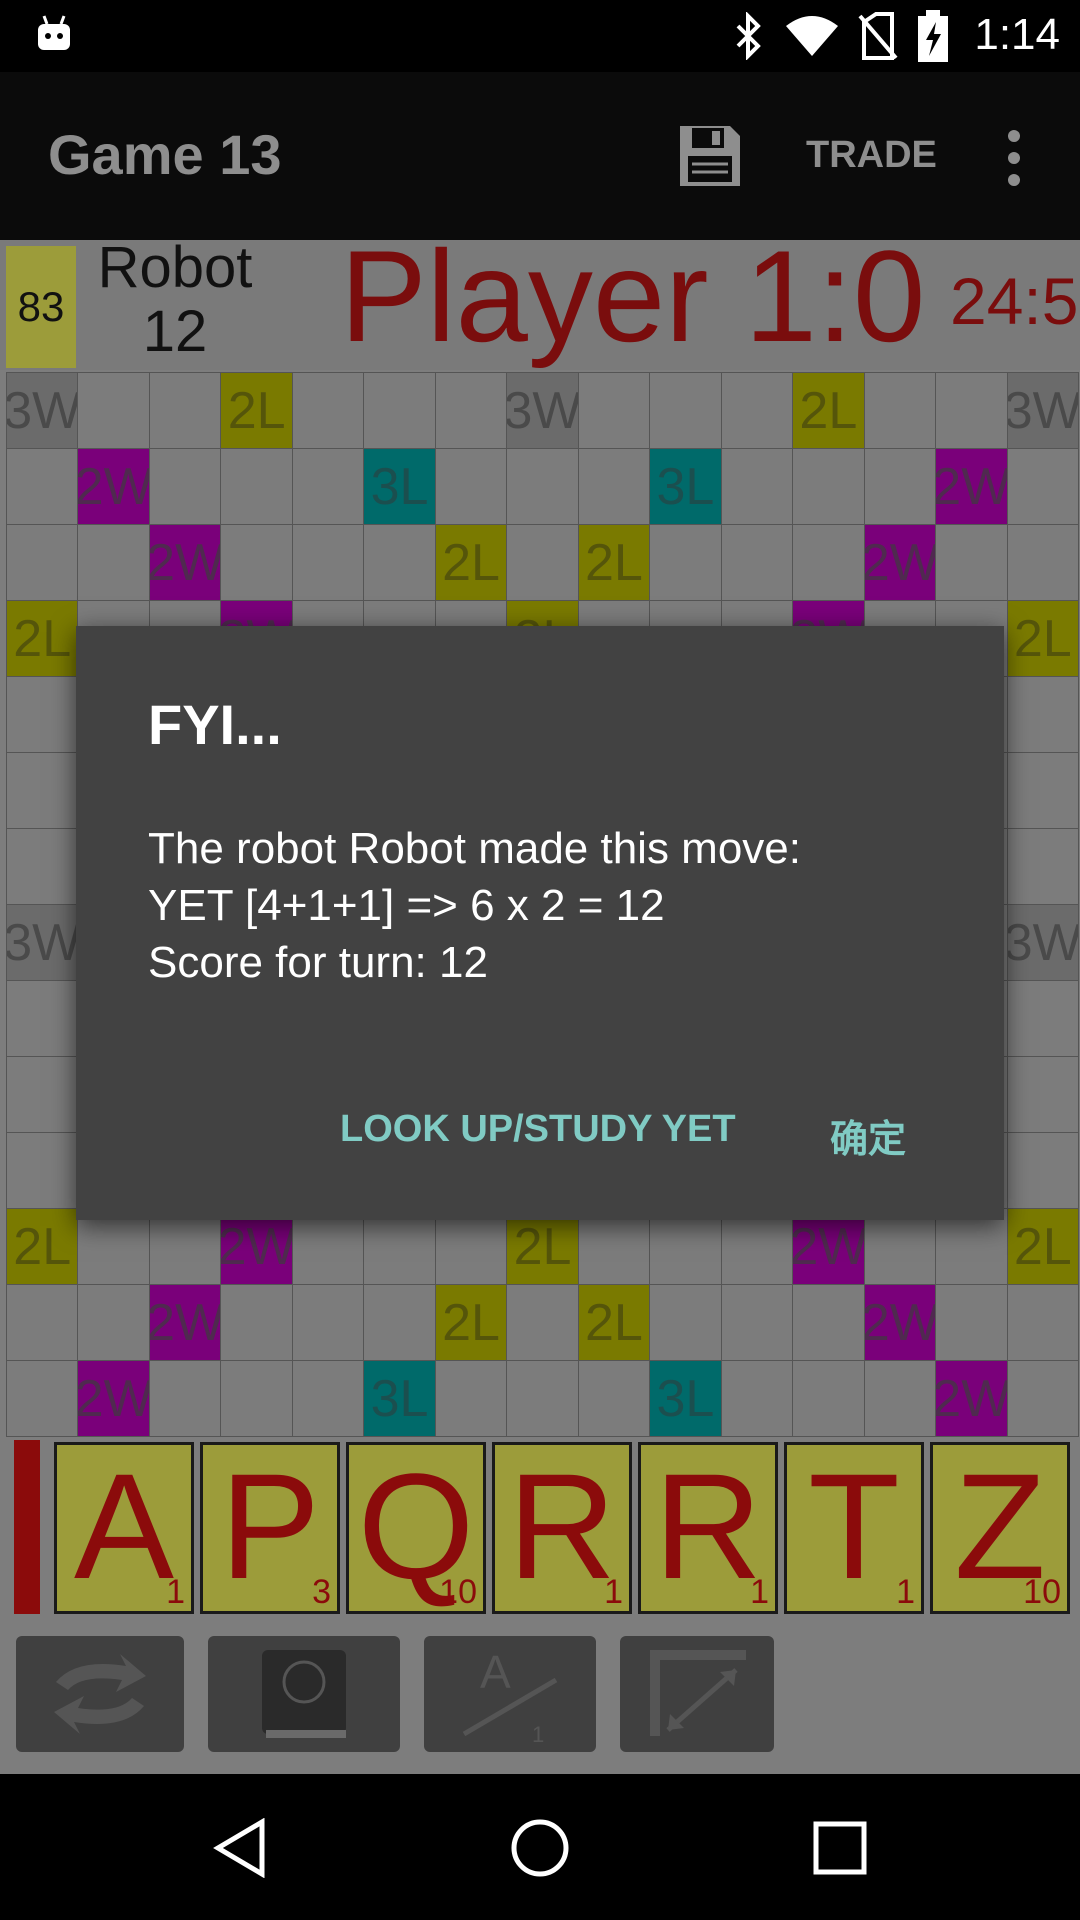  I want to click on save-icon, so click(710, 156).